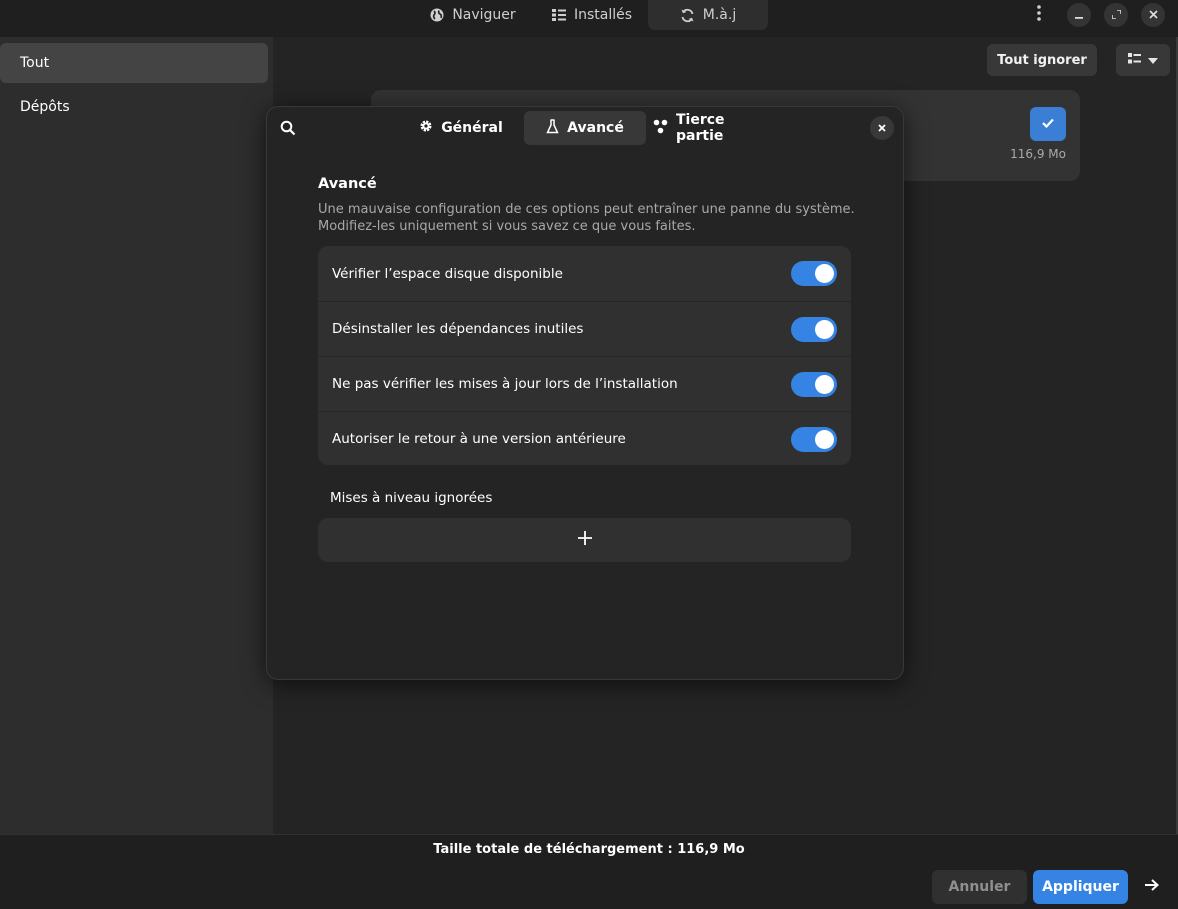 The height and width of the screenshot is (909, 1178). I want to click on arrow-right-icon, so click(1152, 887).